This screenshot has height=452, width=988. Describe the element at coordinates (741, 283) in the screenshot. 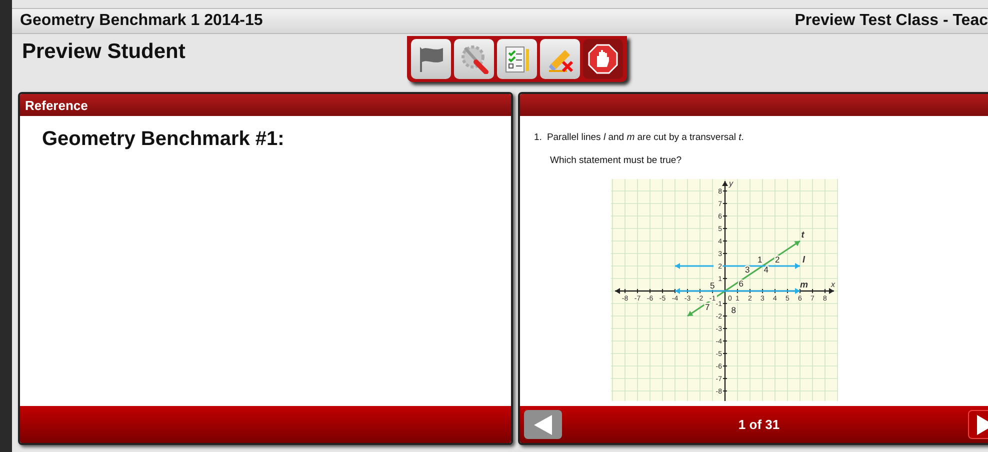

I see `angle-label: 6` at that location.